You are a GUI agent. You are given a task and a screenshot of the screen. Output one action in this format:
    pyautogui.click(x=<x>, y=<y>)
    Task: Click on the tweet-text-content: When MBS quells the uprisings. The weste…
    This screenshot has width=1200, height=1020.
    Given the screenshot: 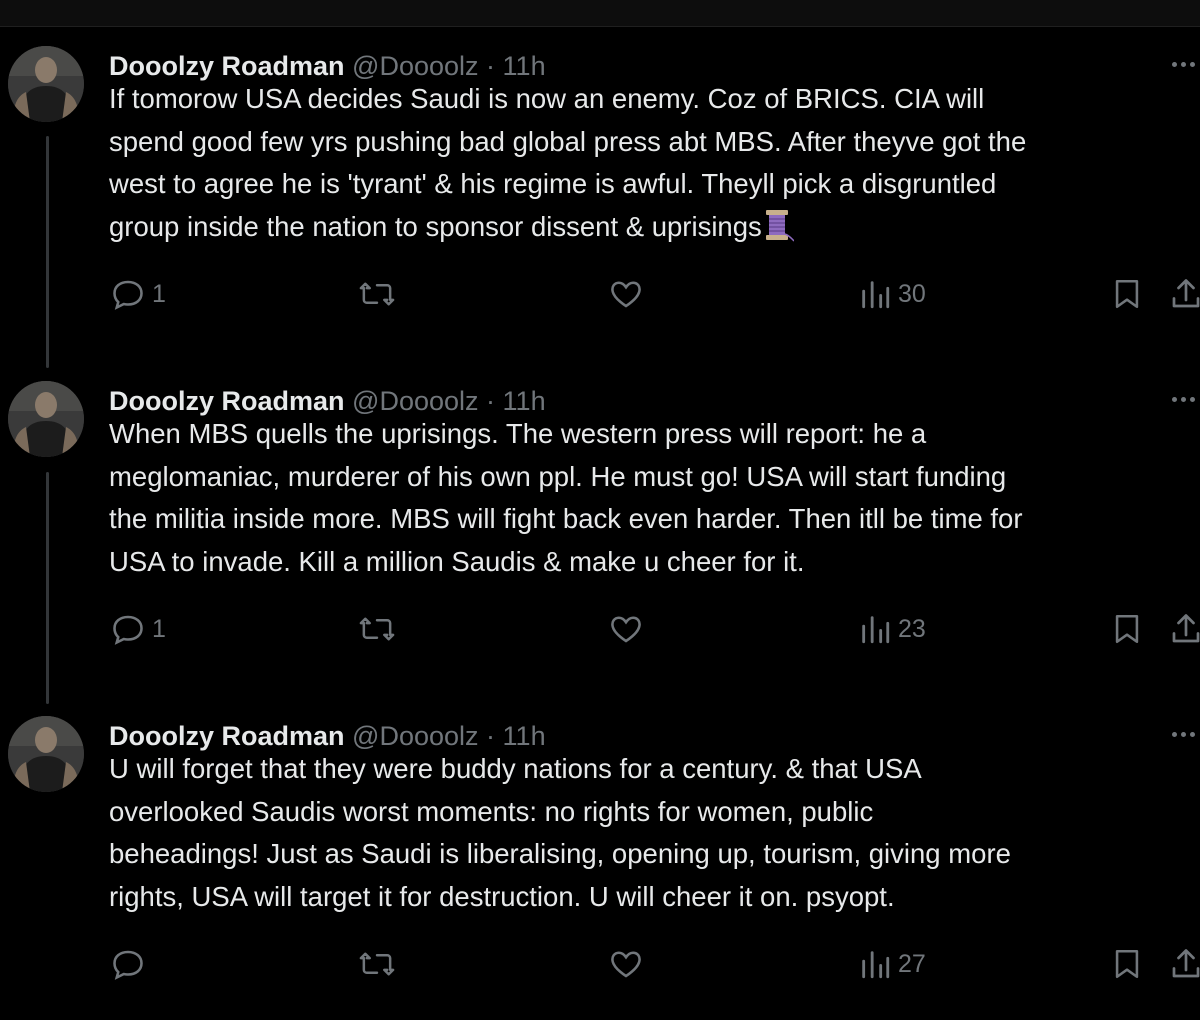 What is the action you would take?
    pyautogui.click(x=566, y=497)
    